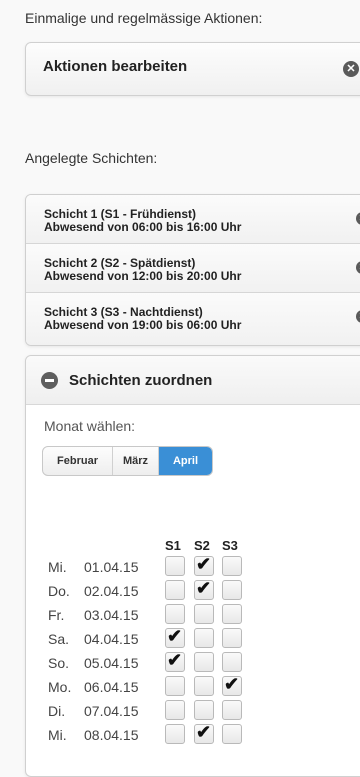 This screenshot has height=777, width=360. Describe the element at coordinates (185, 461) in the screenshot. I see `month-button-april: April` at that location.